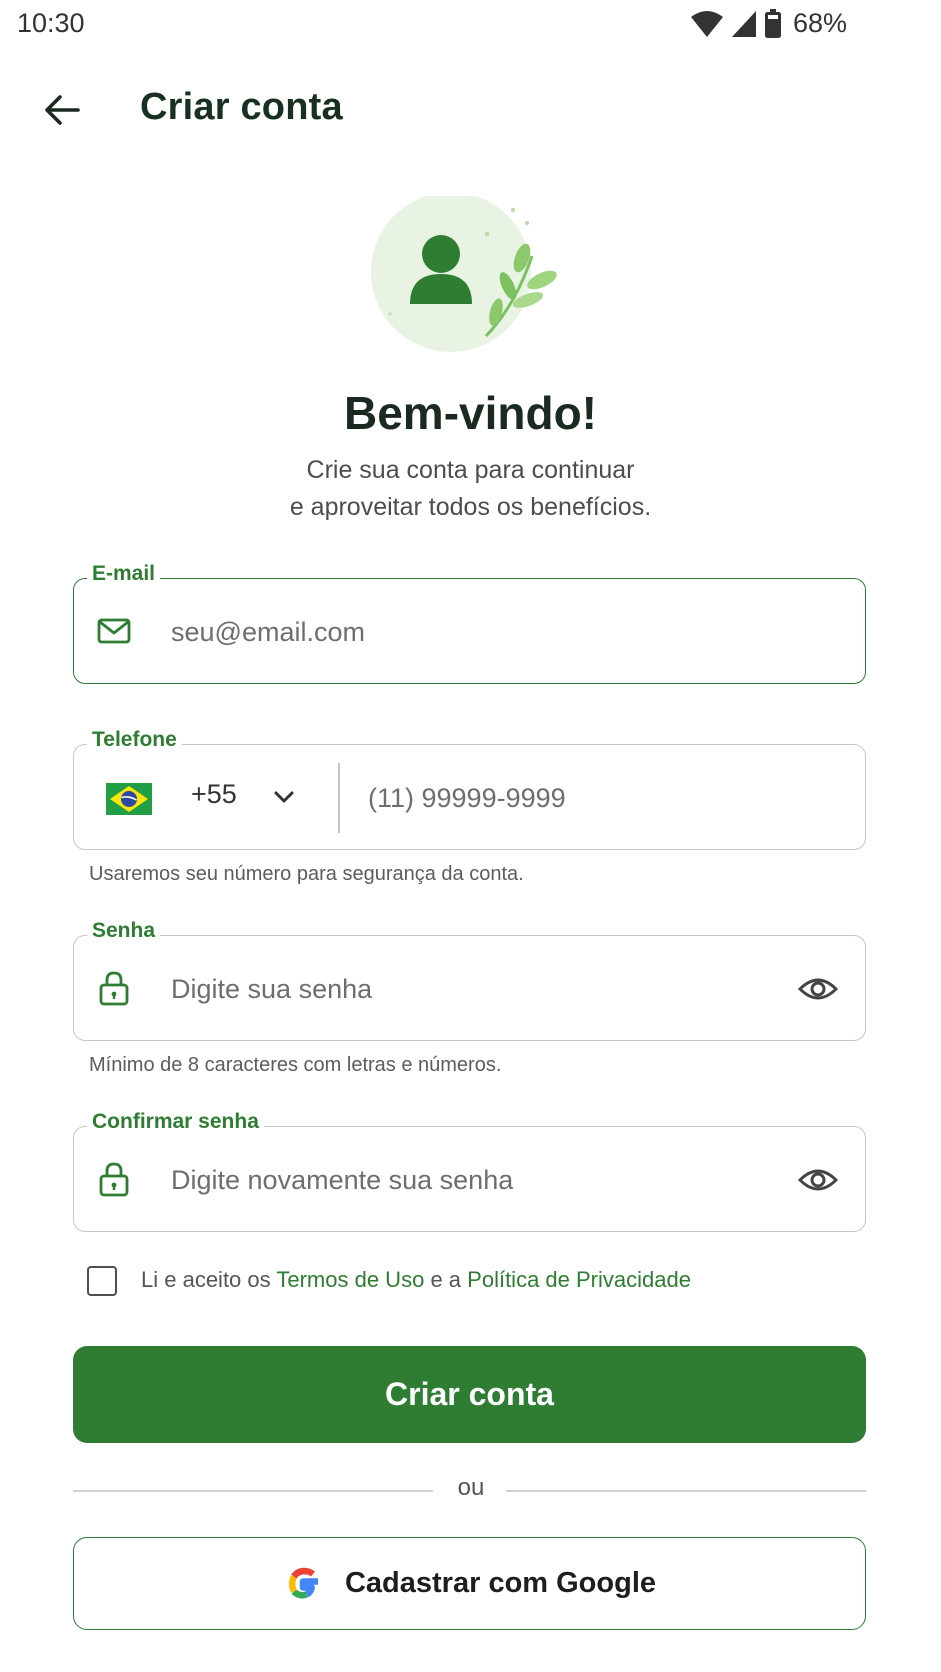  I want to click on terms-checkbox, so click(102, 1281).